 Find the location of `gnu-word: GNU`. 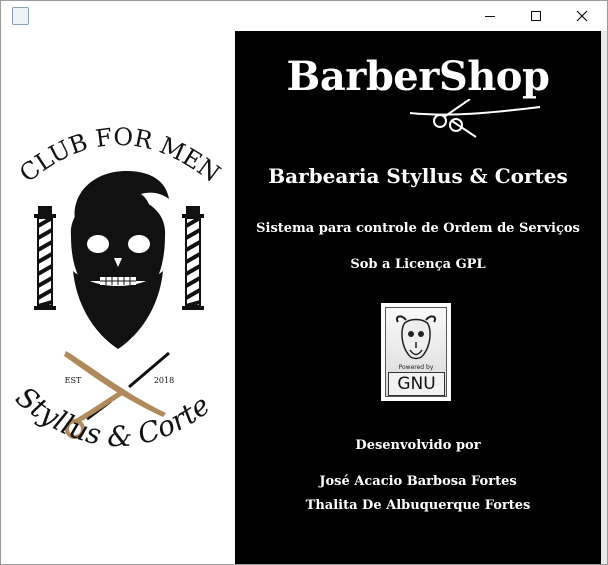

gnu-word: GNU is located at coordinates (416, 384).